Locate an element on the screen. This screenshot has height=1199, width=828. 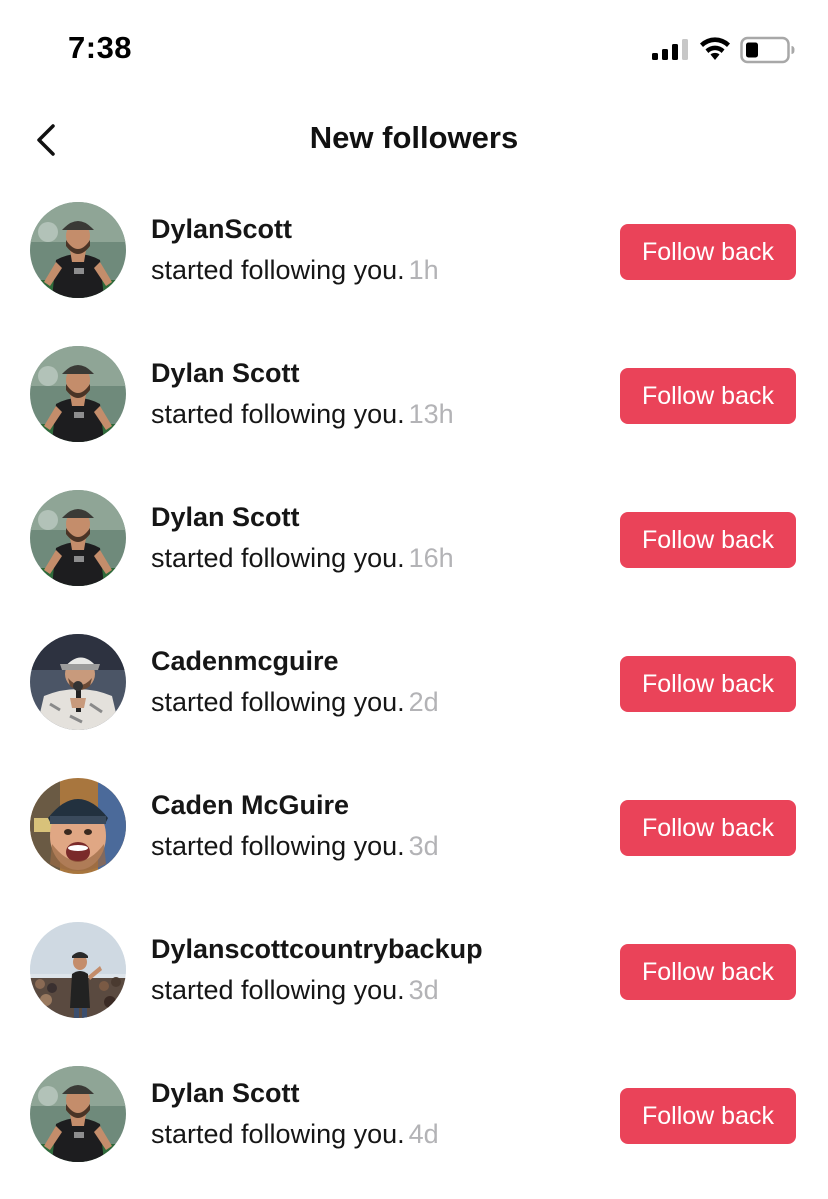
activity-line: started following you. 1h is located at coordinates (295, 270).